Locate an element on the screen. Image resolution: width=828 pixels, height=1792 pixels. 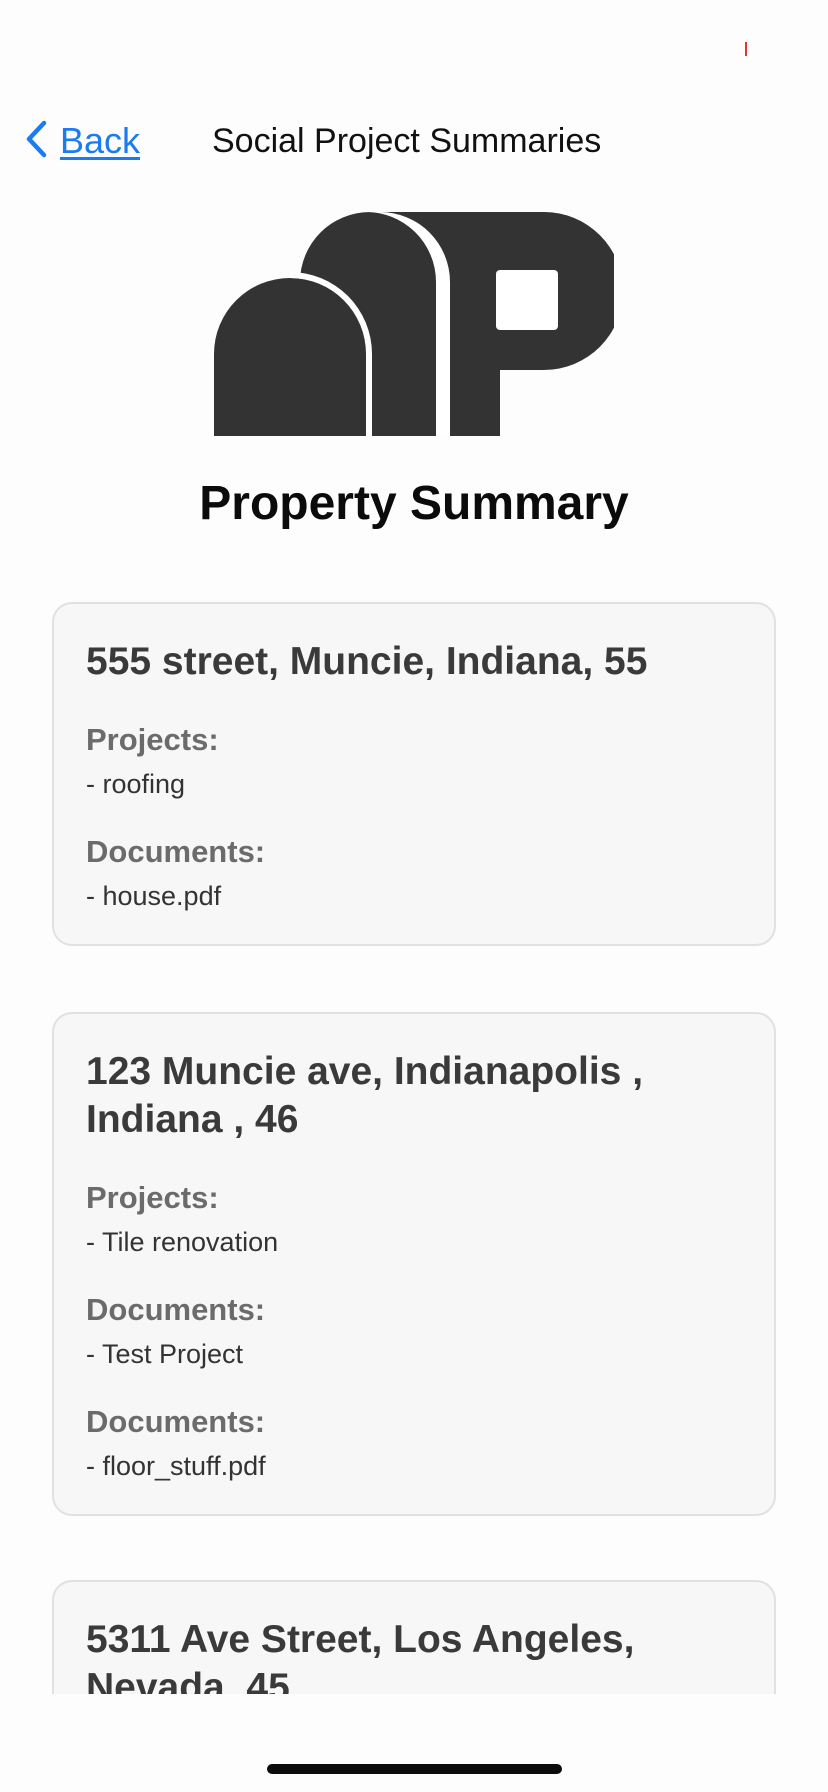
property-card: 5311 Ave Street, Los Angeles, Nevada, 45 is located at coordinates (414, 1637).